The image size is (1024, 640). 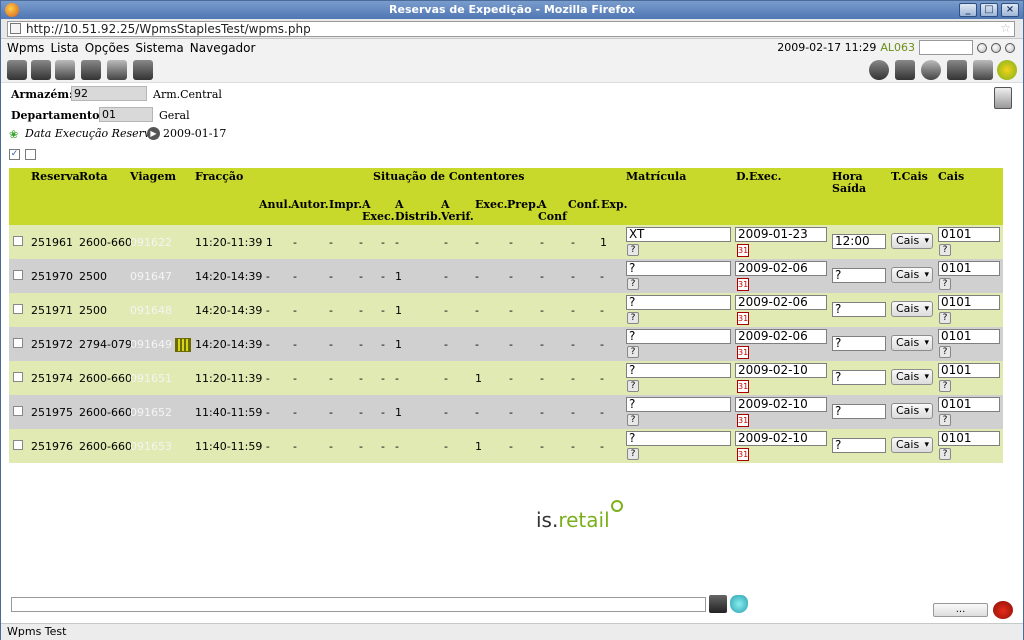 I want to click on save-icon, so click(x=41, y=70).